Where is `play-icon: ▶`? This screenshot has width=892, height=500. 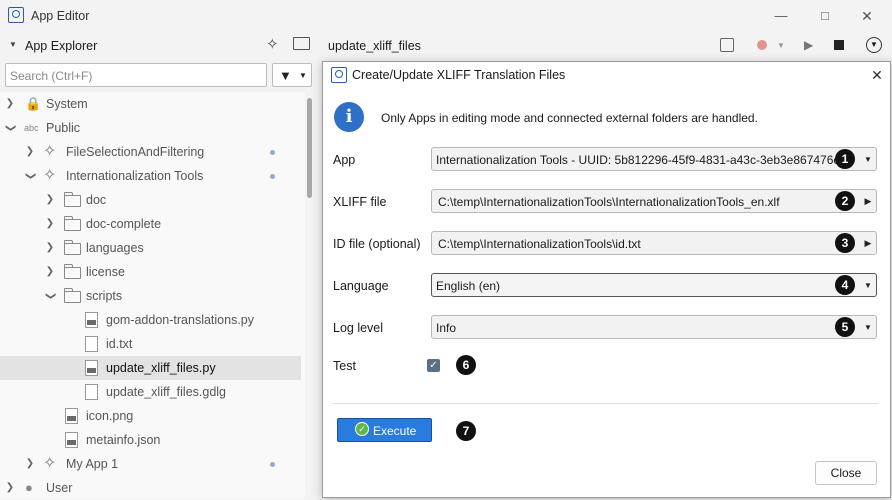 play-icon: ▶ is located at coordinates (808, 45).